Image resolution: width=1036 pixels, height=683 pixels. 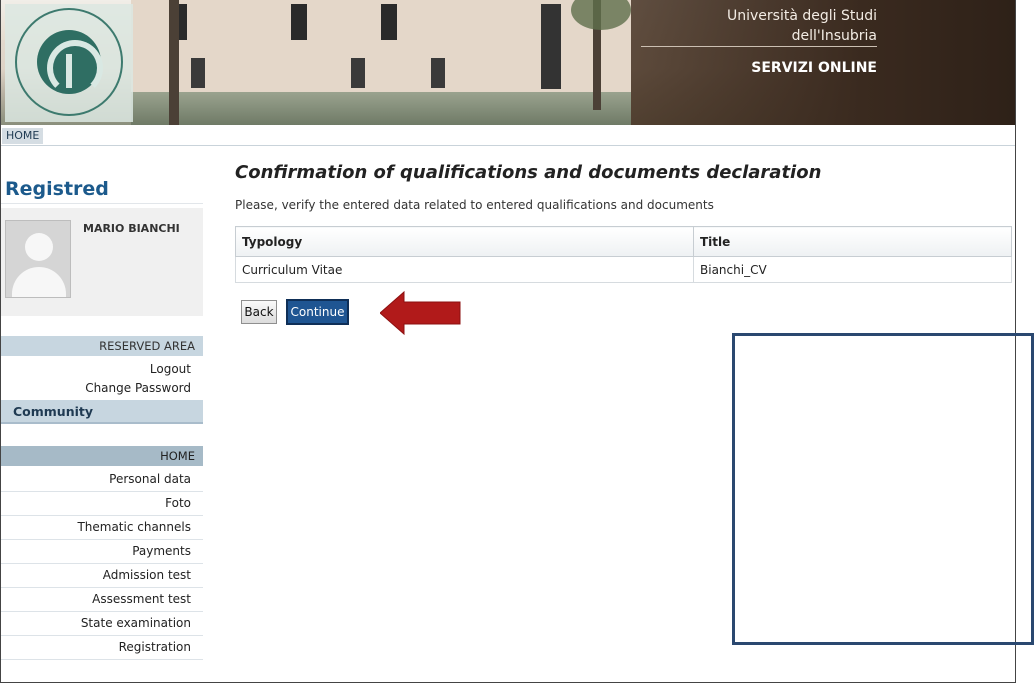 I want to click on home-tab: HOME, so click(x=23, y=136).